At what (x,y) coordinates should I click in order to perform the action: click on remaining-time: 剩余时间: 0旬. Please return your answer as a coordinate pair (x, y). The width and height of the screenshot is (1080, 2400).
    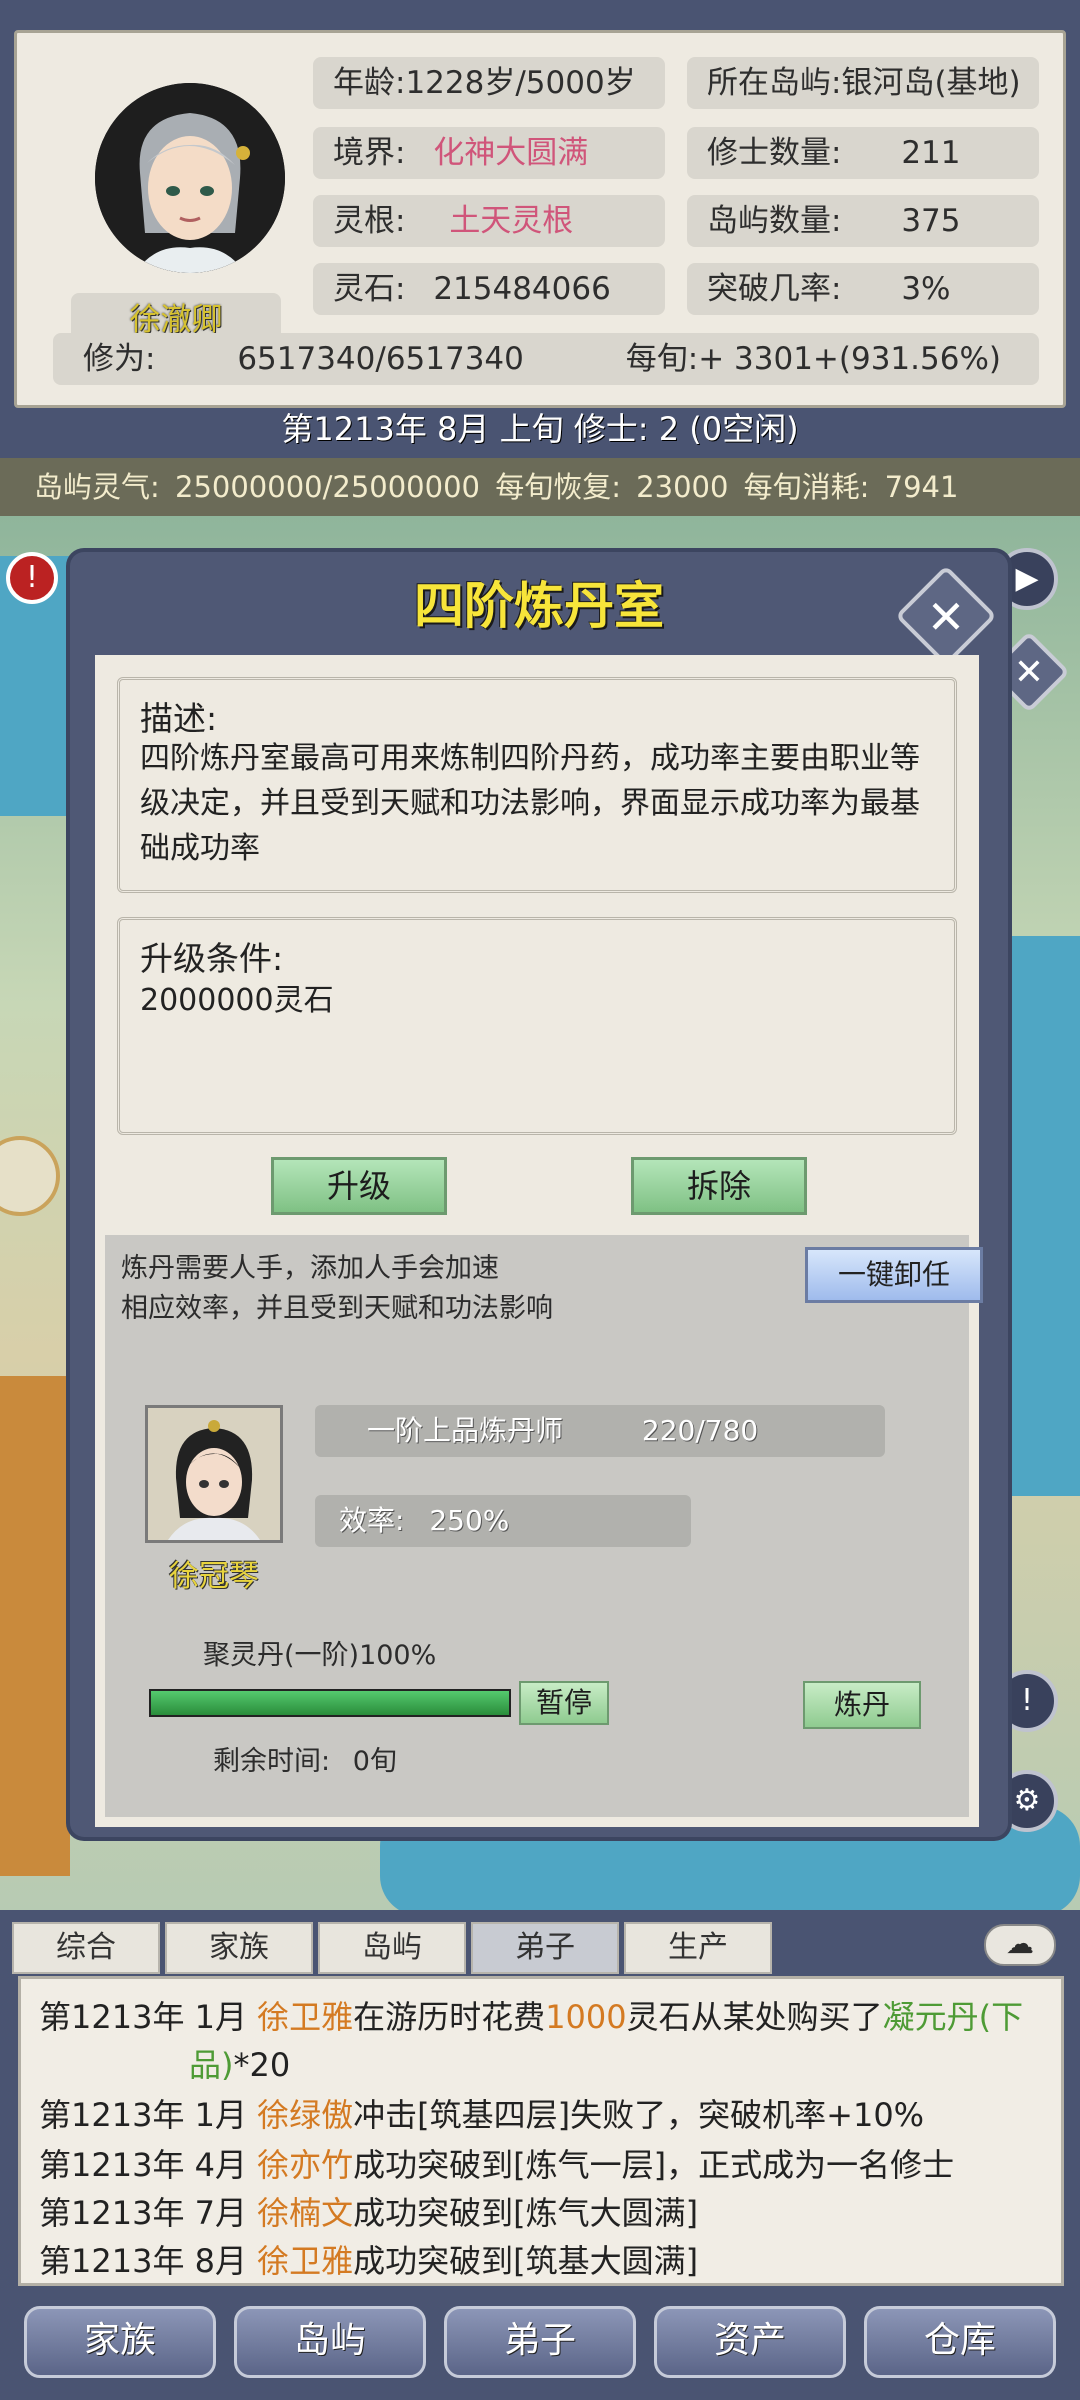
    Looking at the image, I should click on (305, 1758).